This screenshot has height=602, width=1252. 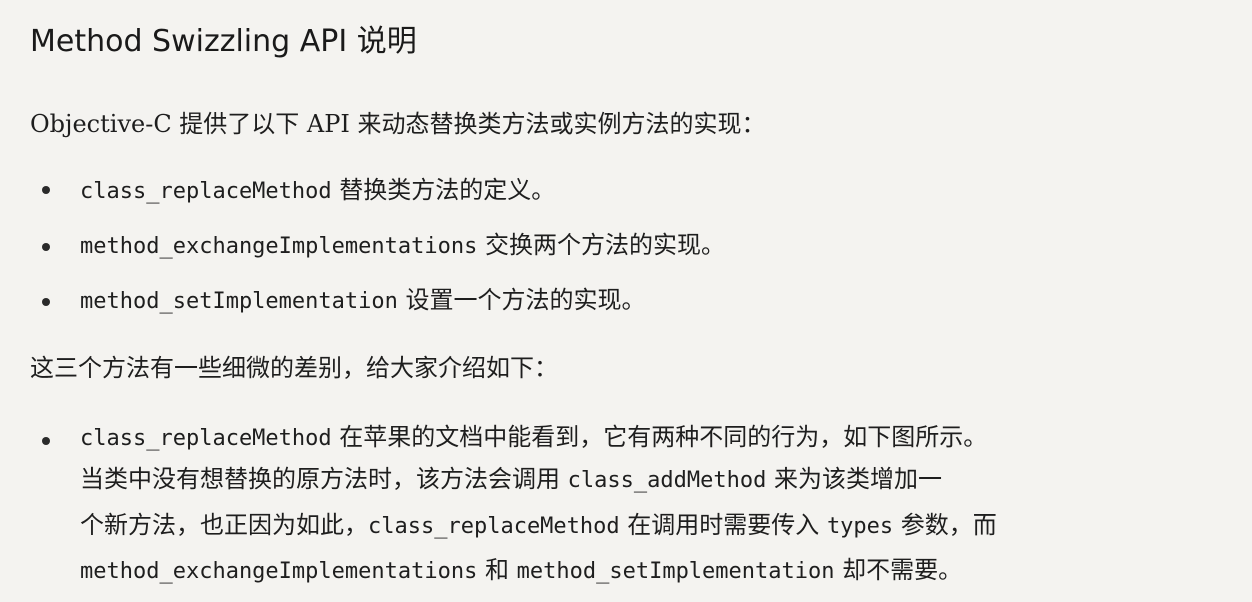 What do you see at coordinates (324, 479) in the screenshot?
I see `detail-text: 当类中没有想替换的原方法时，该方法会调用` at bounding box center [324, 479].